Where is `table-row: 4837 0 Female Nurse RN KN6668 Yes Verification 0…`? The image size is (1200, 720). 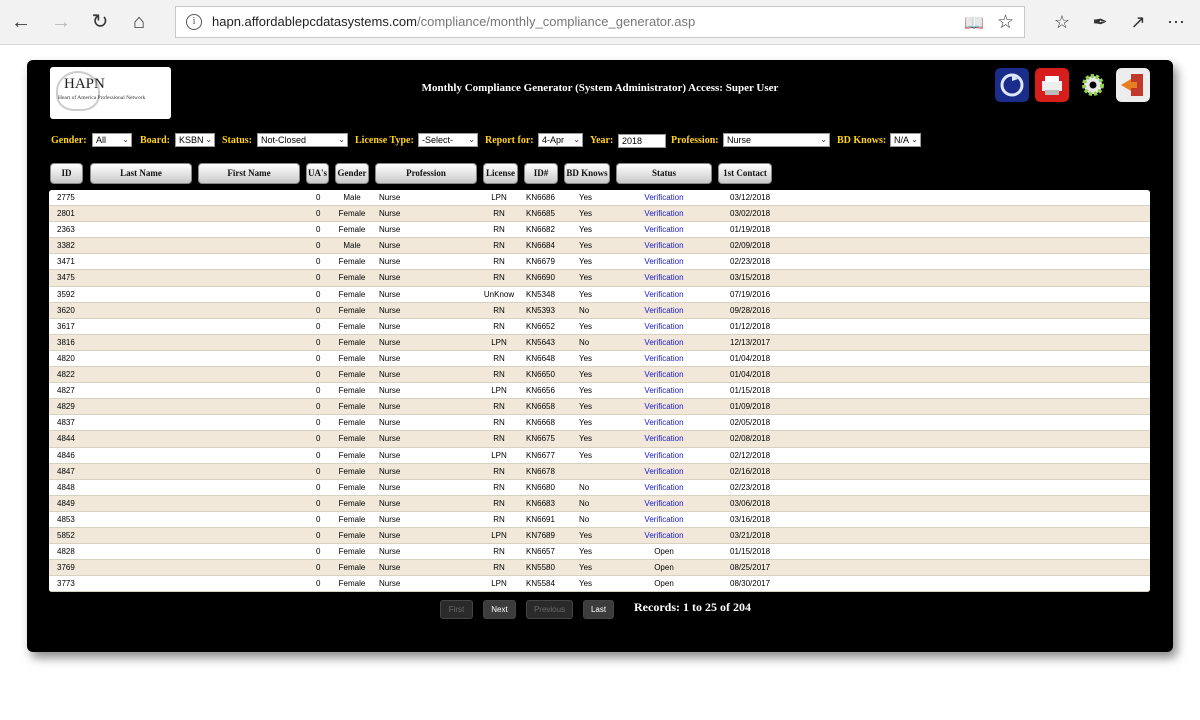 table-row: 4837 0 Female Nurse RN KN6668 Yes Verification 0… is located at coordinates (599, 423).